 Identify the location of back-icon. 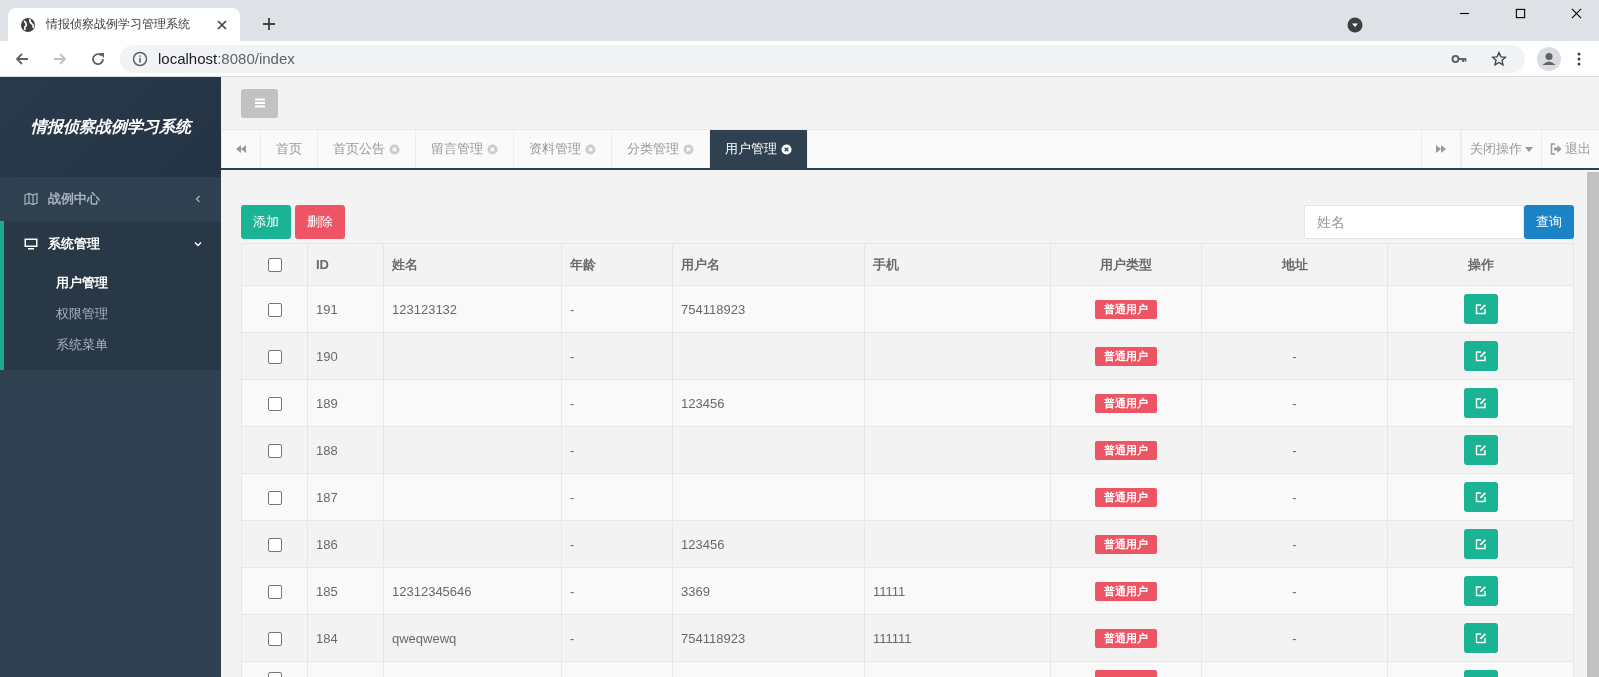
(22, 58).